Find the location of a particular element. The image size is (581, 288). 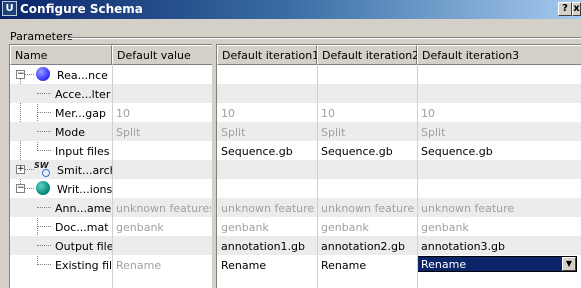

default-value: Rename is located at coordinates (139, 265).